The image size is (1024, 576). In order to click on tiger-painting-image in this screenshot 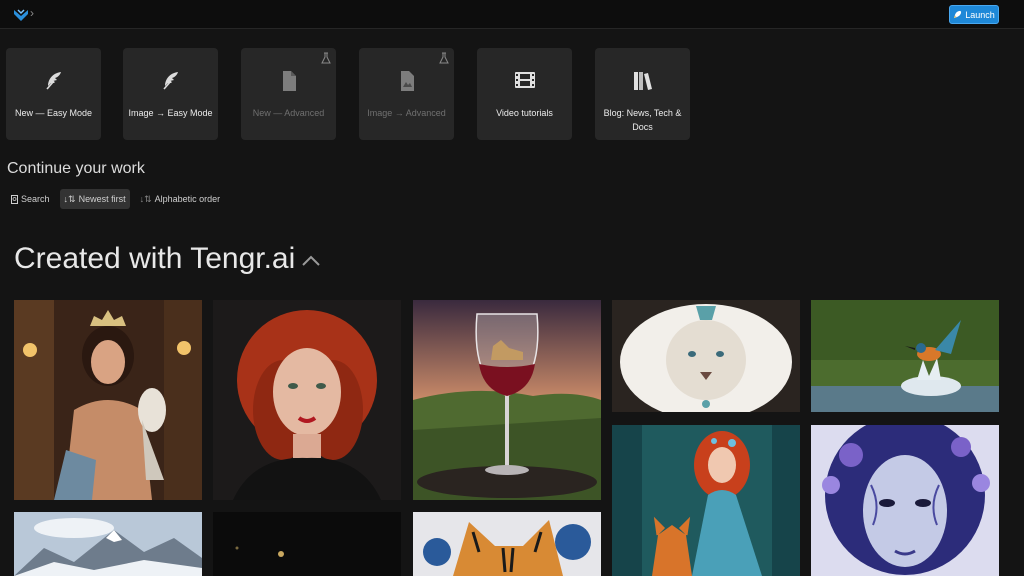, I will do `click(507, 544)`.